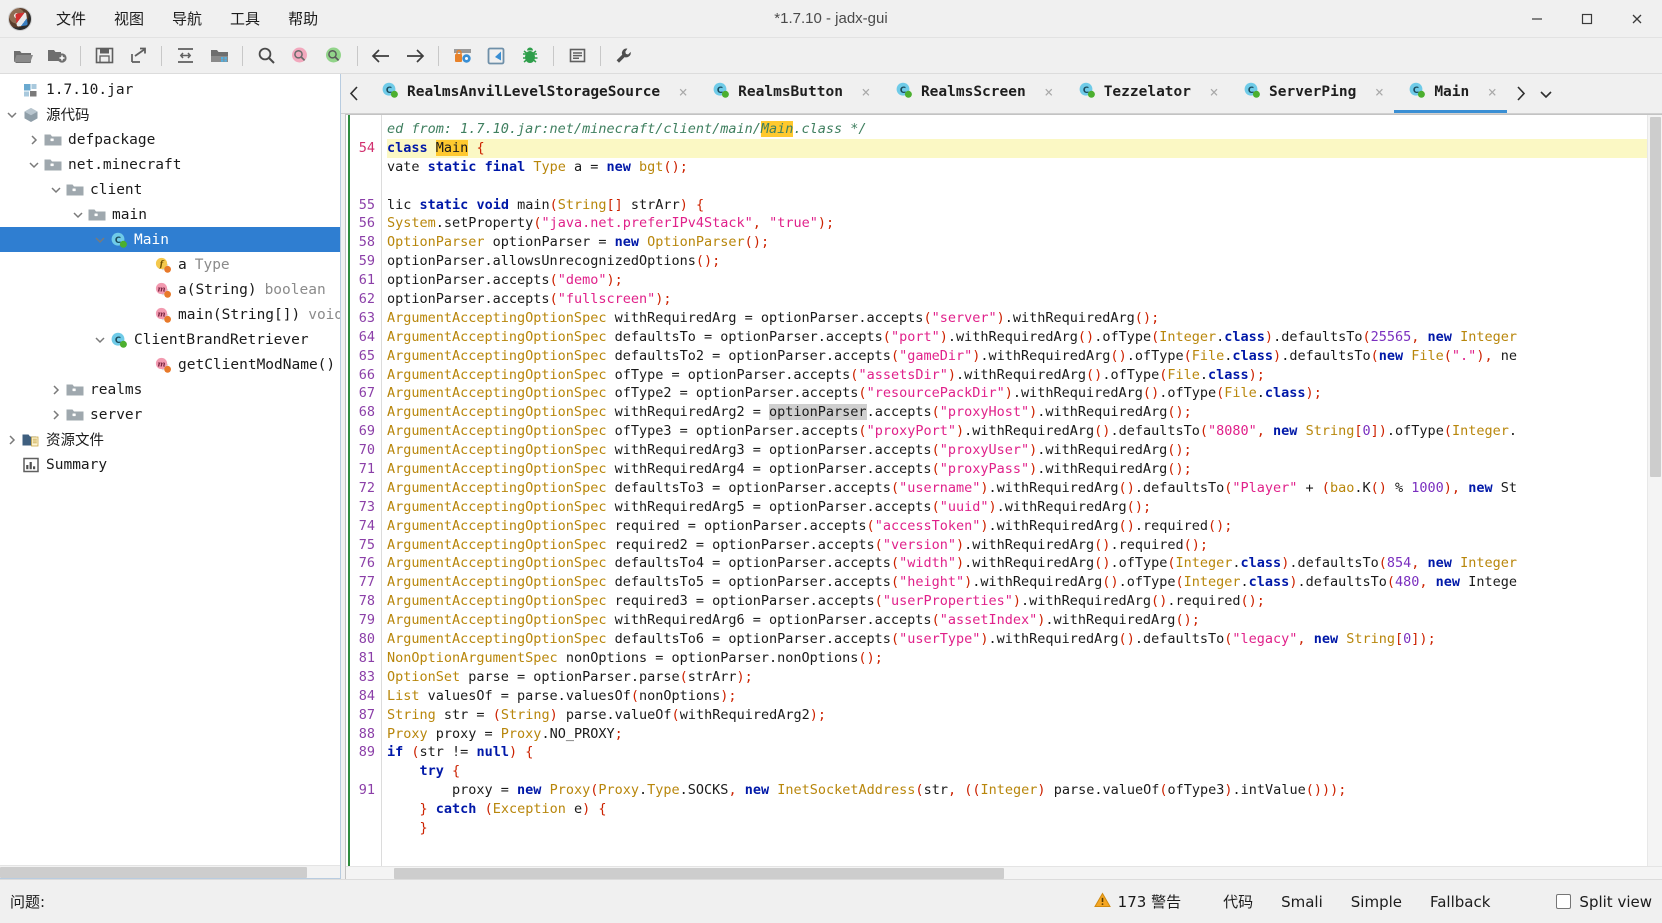 The image size is (1662, 923). Describe the element at coordinates (170, 264) in the screenshot. I see `tree-node-a: f a Type` at that location.